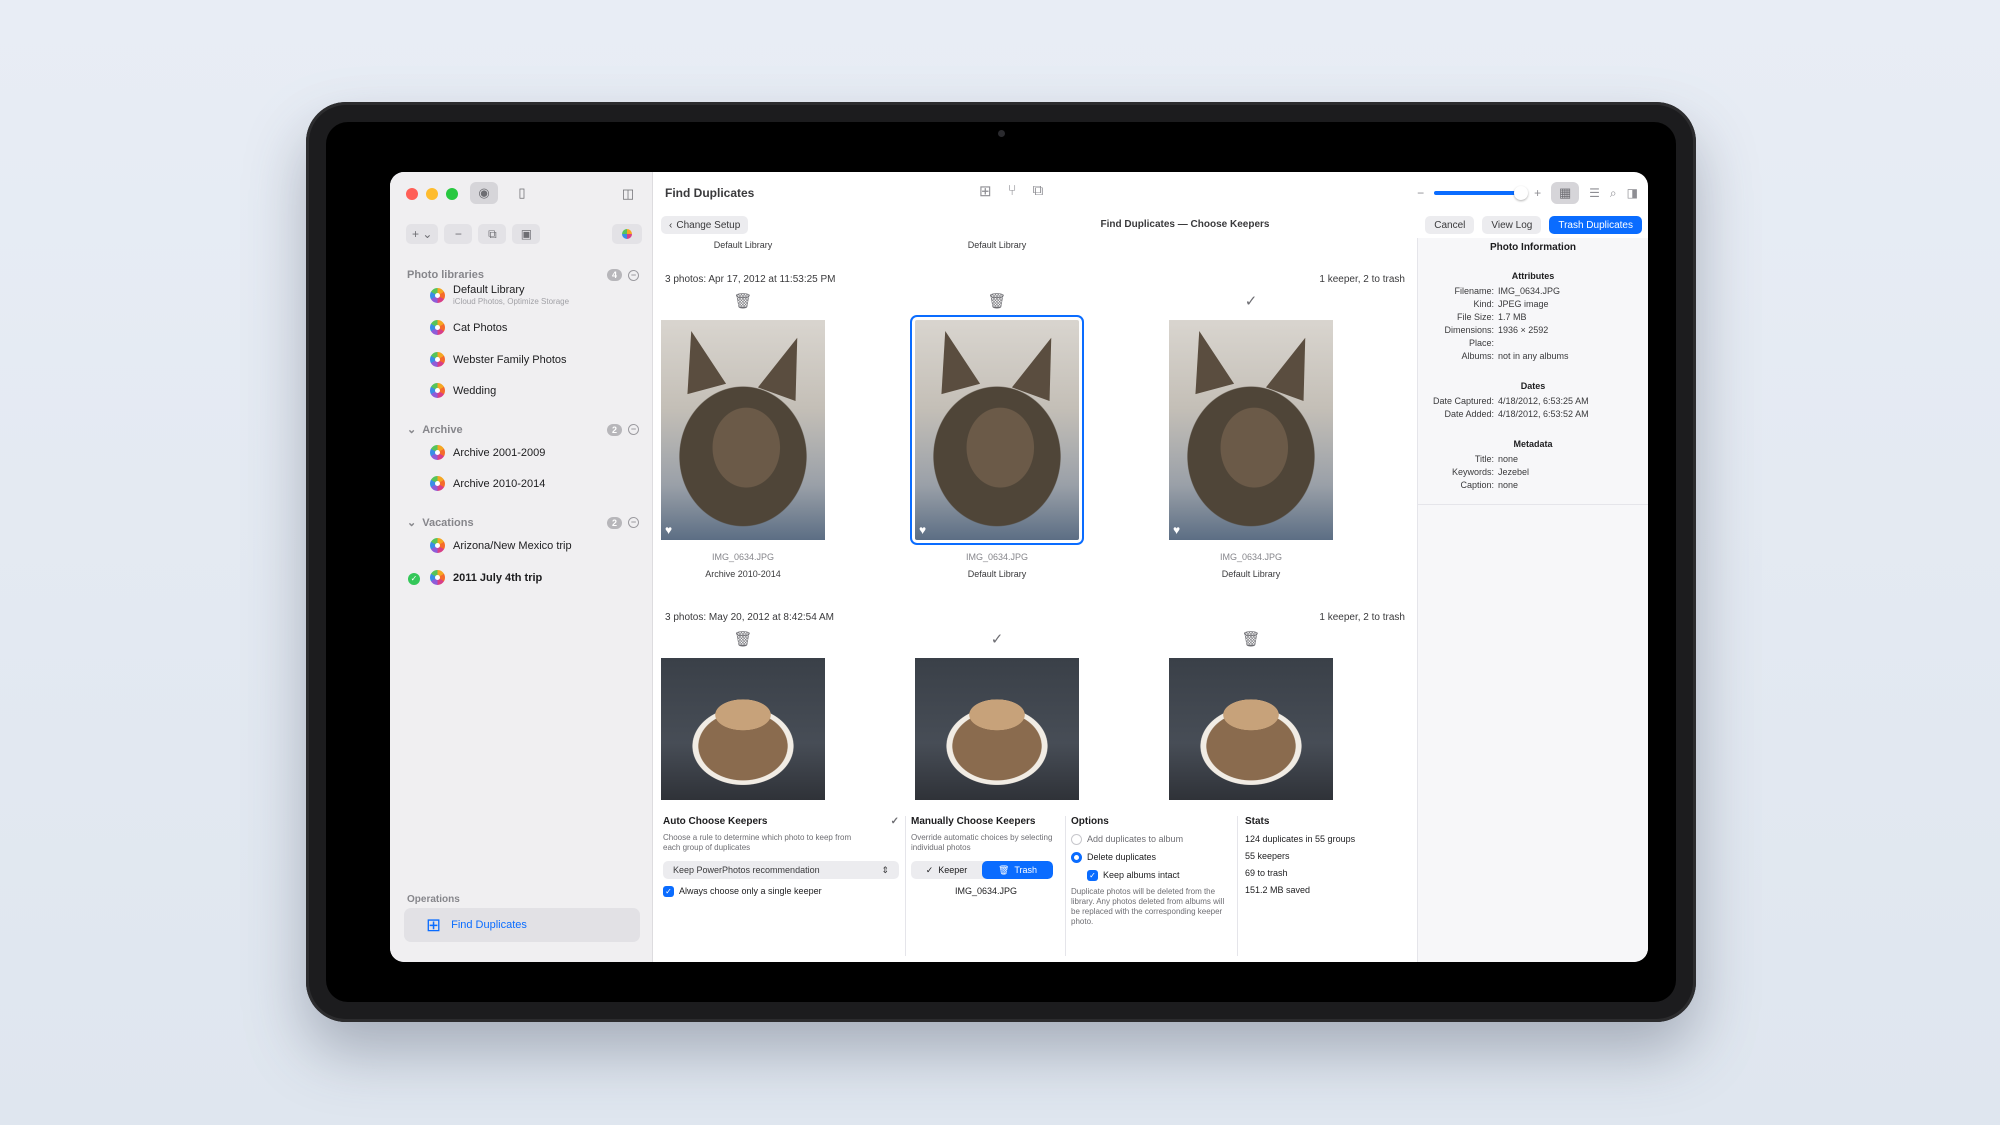 The width and height of the screenshot is (2000, 1125). I want to click on cancel-button: Cancel, so click(1450, 225).